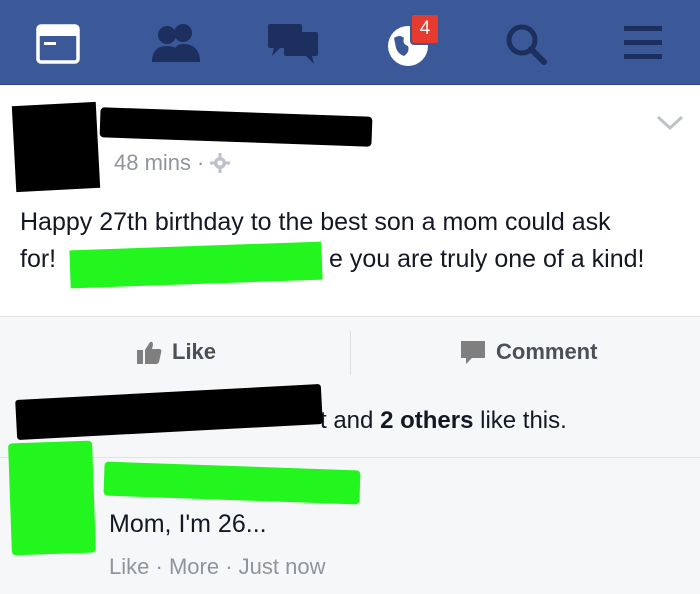 This screenshot has width=700, height=594. Describe the element at coordinates (293, 44) in the screenshot. I see `messages-icon` at that location.